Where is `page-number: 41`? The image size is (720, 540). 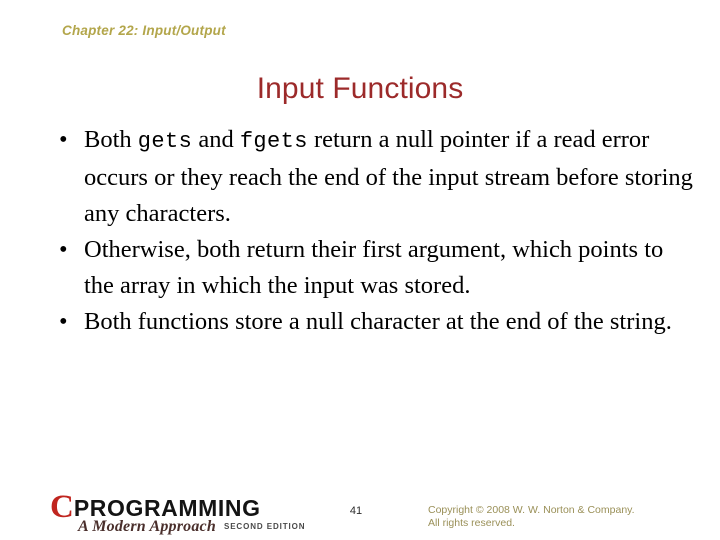
page-number: 41 is located at coordinates (356, 511).